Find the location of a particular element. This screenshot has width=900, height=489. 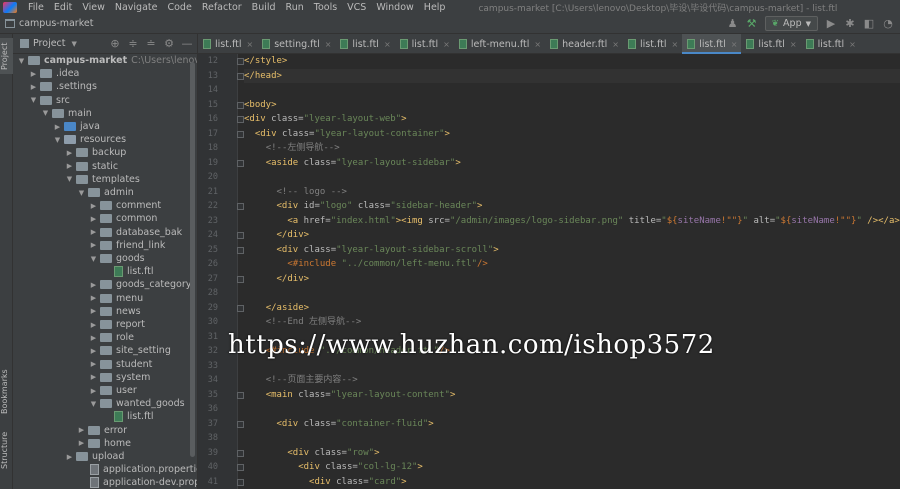

debug-icon: ✱ is located at coordinates (850, 23).